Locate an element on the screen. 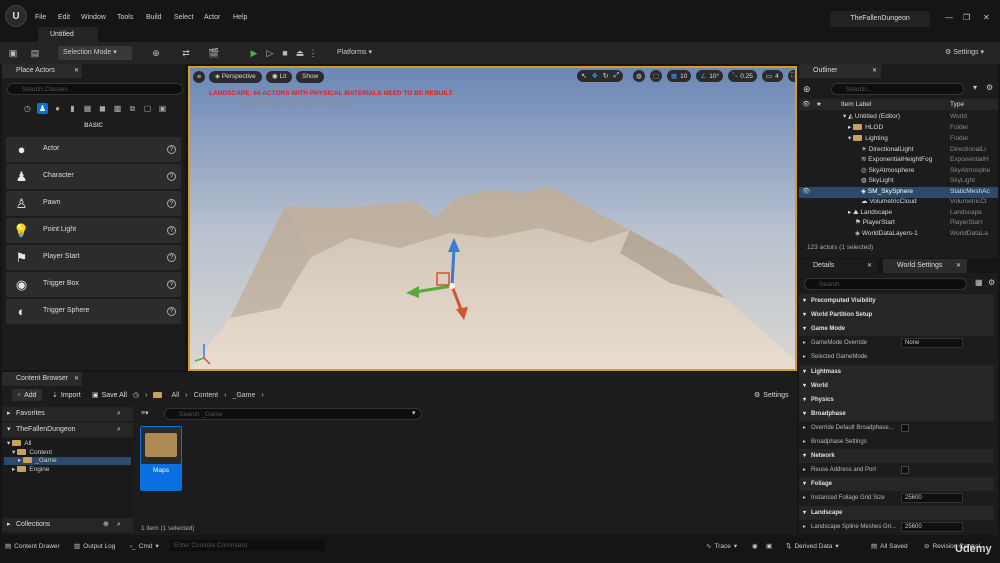 The width and height of the screenshot is (1000, 563). breadcrumb-content: Content is located at coordinates (206, 395).